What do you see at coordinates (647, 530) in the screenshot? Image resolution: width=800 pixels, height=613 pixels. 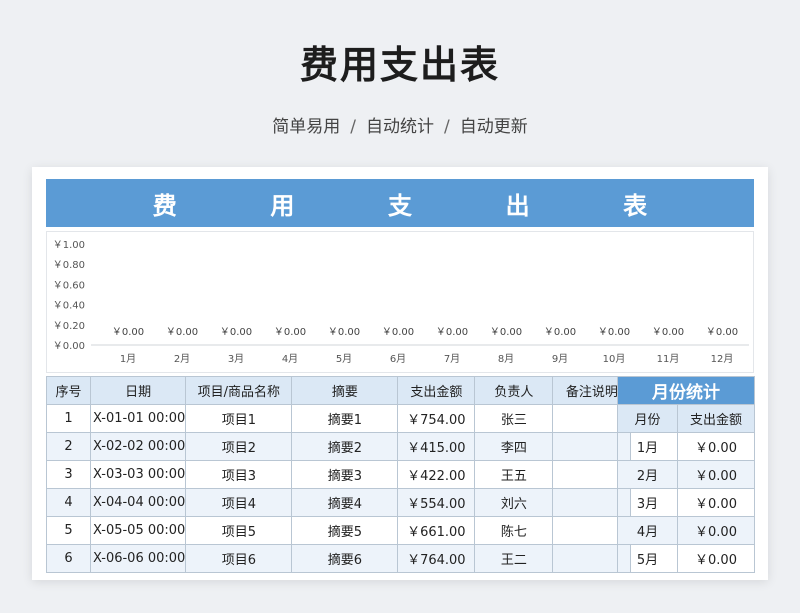 I see `cell-month: 4月` at bounding box center [647, 530].